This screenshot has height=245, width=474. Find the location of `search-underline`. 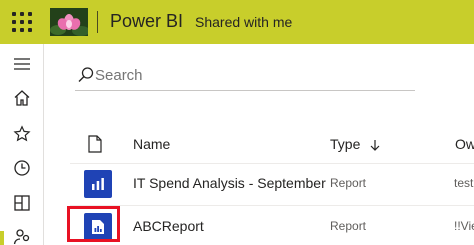

search-underline is located at coordinates (245, 90).